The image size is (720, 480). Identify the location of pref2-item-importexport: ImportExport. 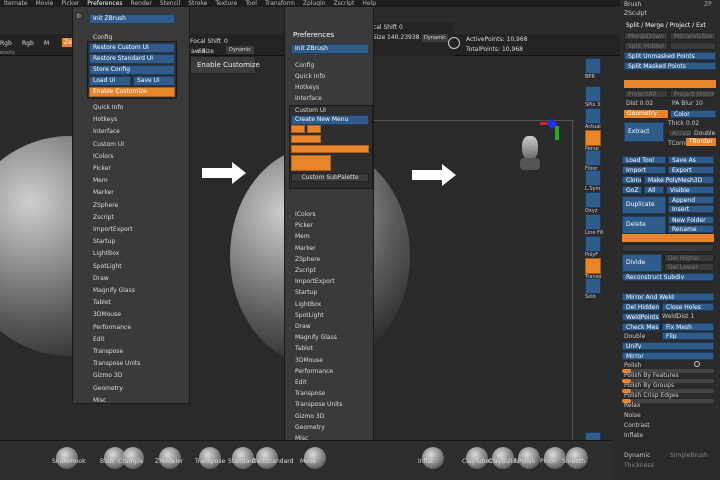
(315, 281).